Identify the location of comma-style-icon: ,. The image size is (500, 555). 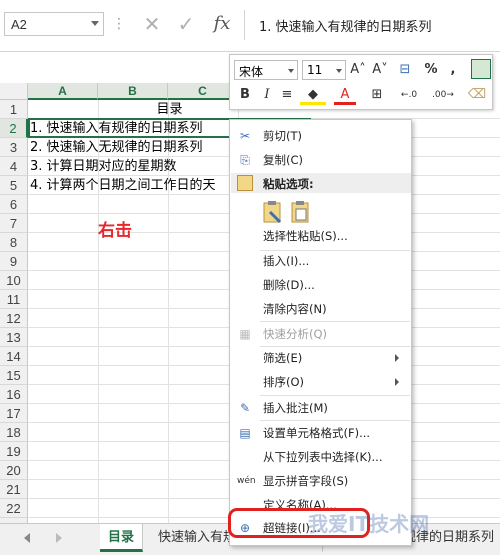
(453, 70).